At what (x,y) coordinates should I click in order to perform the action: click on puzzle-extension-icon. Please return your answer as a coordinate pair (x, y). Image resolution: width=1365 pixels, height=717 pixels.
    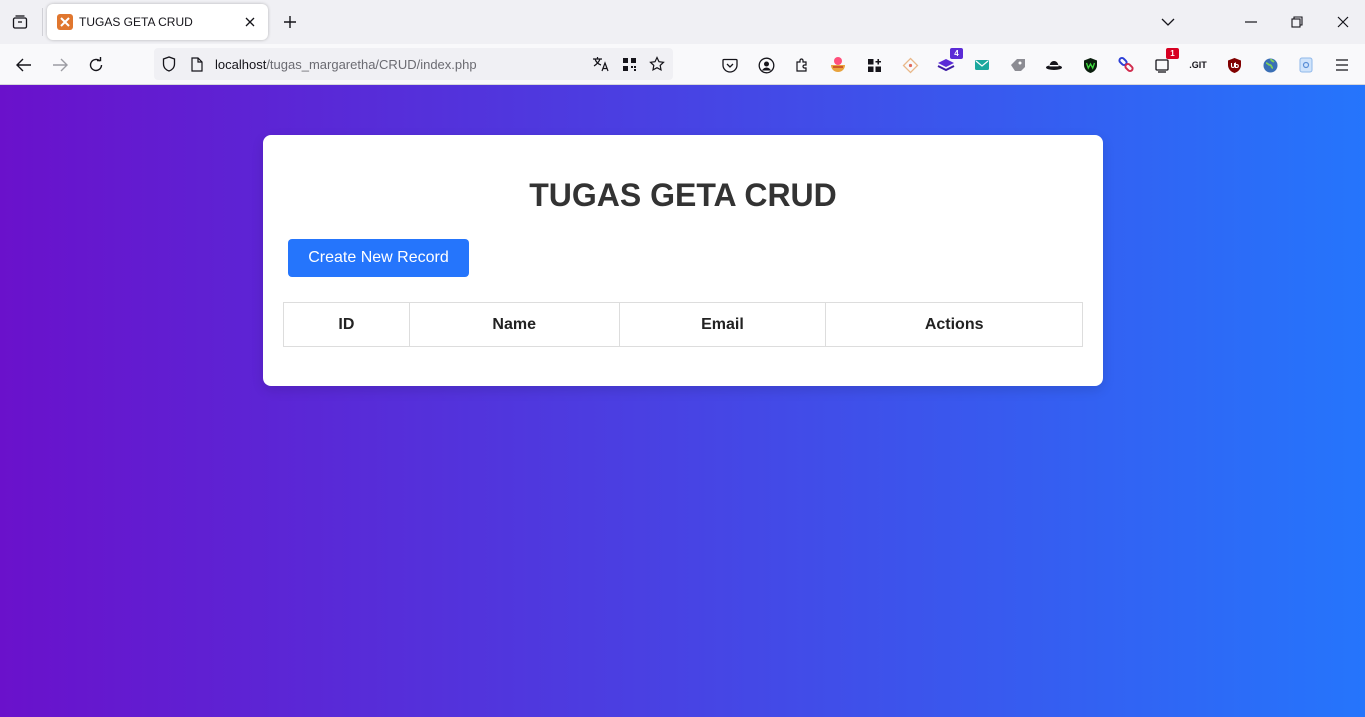
    Looking at the image, I should click on (1018, 65).